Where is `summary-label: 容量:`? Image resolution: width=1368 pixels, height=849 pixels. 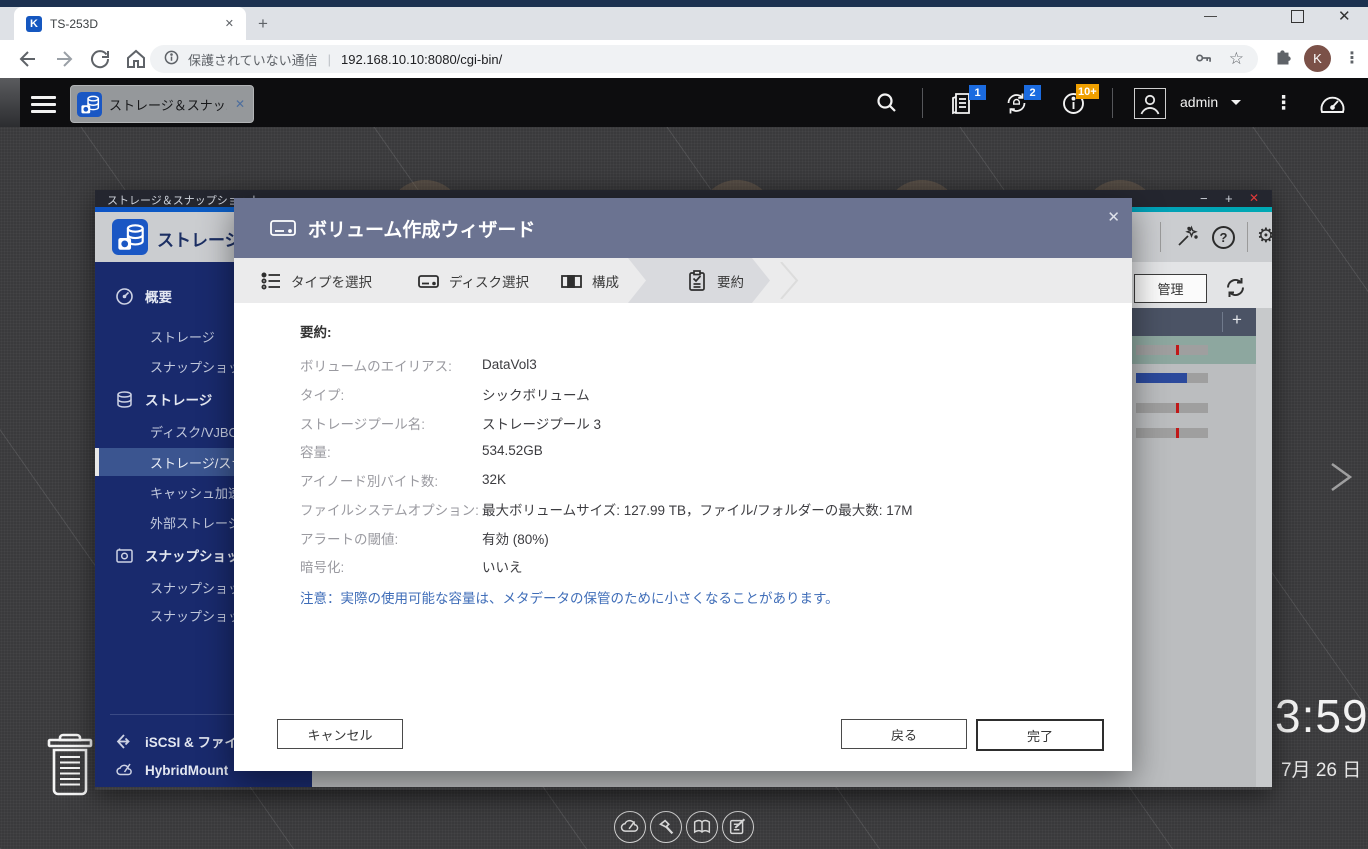
summary-label: 容量: is located at coordinates (315, 452).